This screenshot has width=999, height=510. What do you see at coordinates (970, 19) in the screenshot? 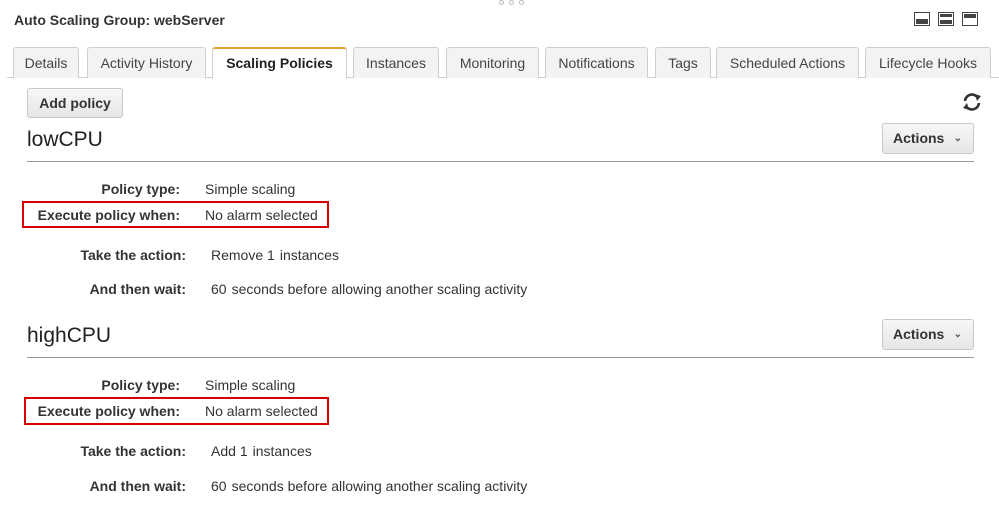
I see `maximize-panel-icon` at bounding box center [970, 19].